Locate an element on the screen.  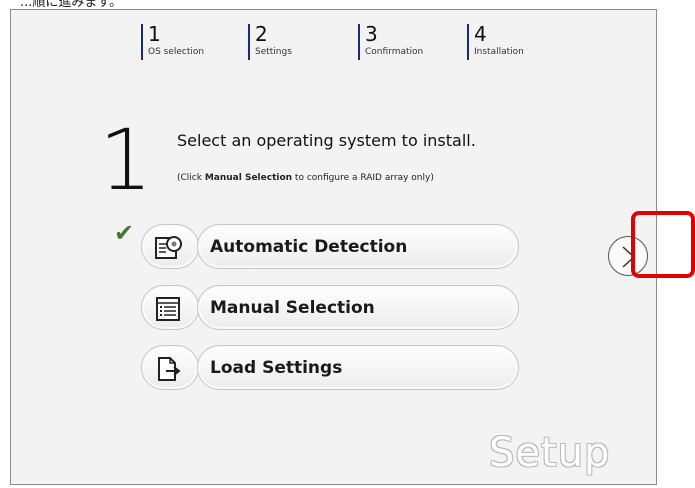
current-step-number: 1 is located at coordinates (126, 160).